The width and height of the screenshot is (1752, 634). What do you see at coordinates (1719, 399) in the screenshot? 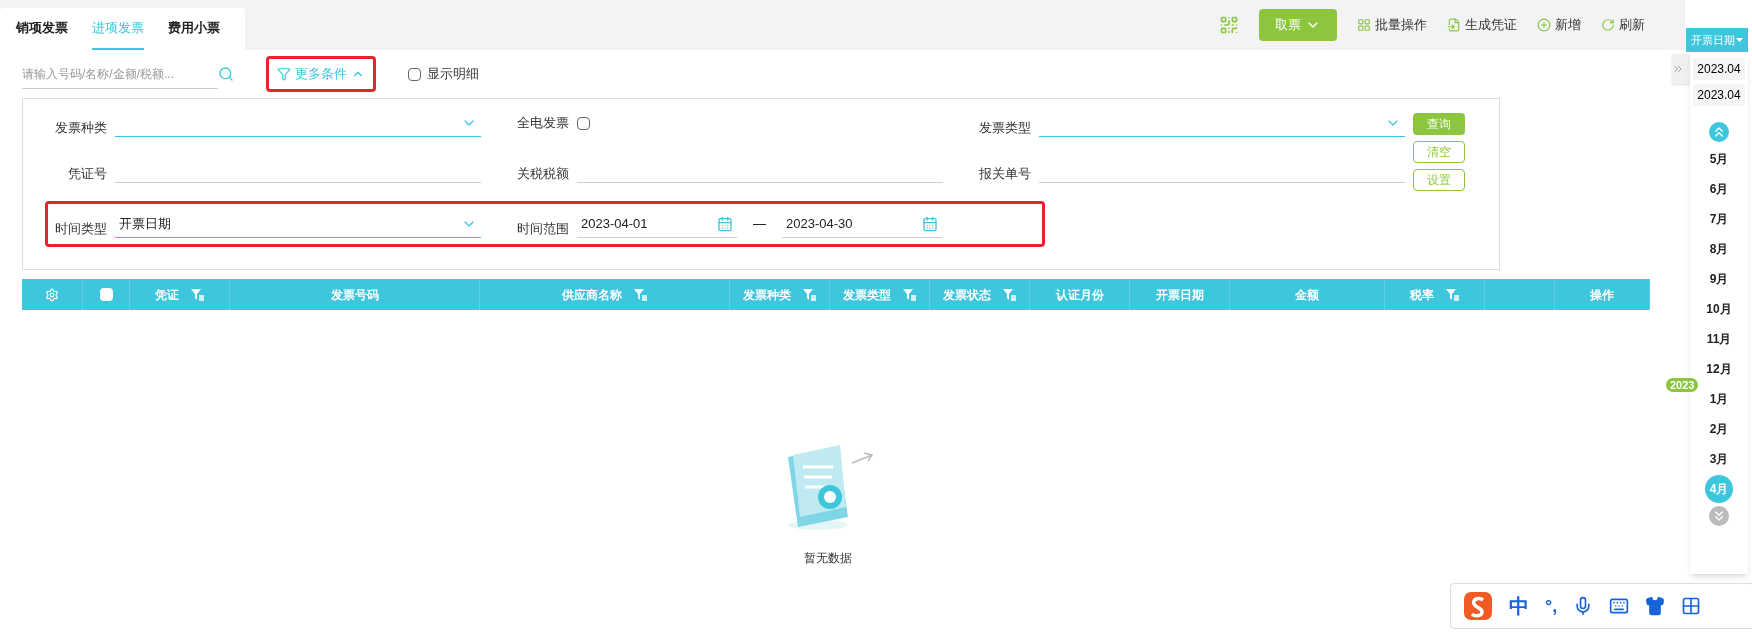
I see `month-item: 1月` at bounding box center [1719, 399].